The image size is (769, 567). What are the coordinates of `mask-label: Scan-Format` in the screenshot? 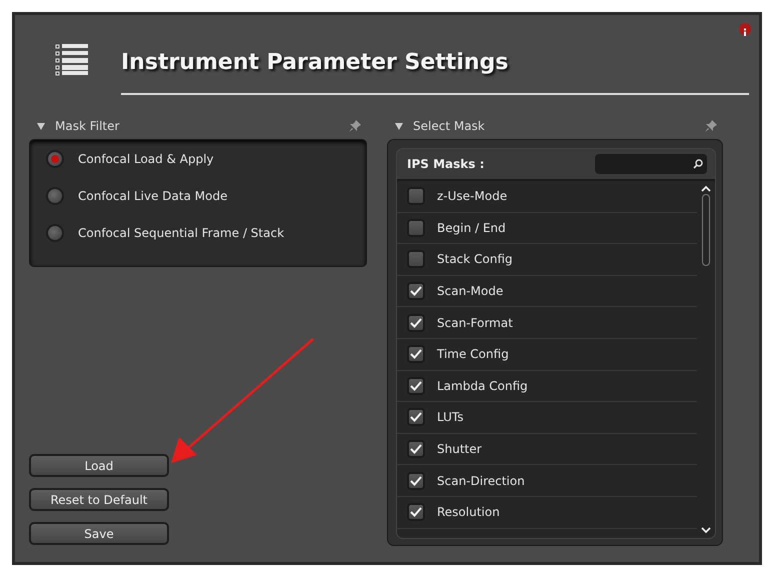 It's located at (475, 323).